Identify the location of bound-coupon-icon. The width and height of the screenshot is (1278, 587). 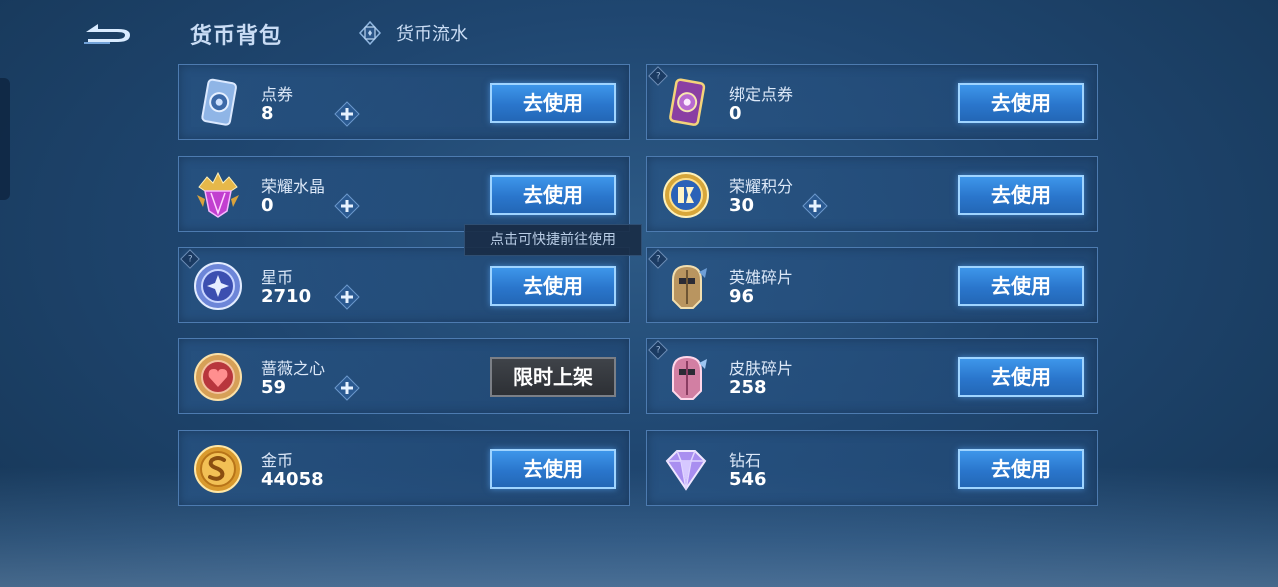
(687, 102).